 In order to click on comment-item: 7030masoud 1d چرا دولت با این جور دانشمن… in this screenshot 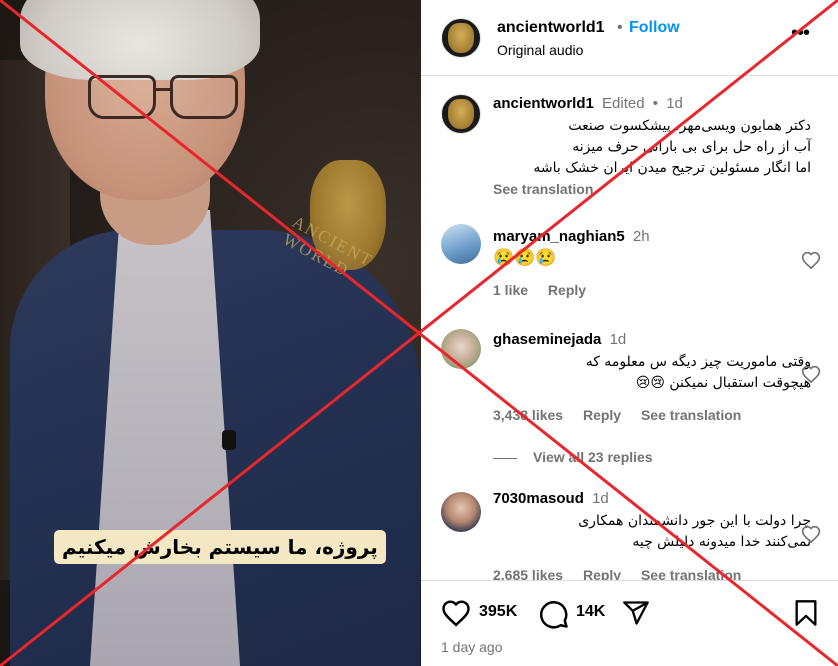, I will do `click(636, 534)`.